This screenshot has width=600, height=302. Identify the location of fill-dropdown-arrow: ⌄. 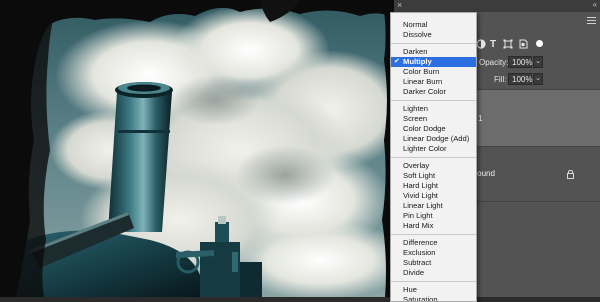
(538, 79).